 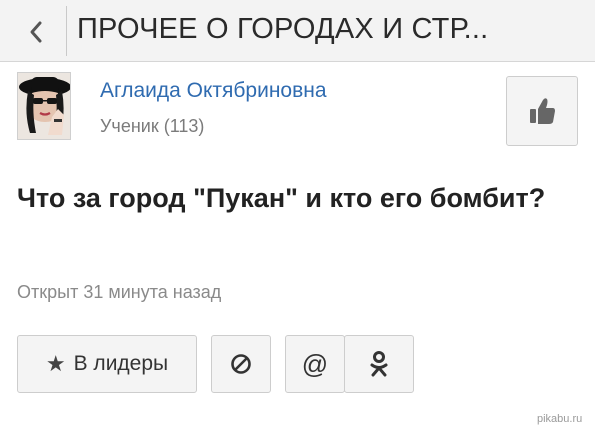 I want to click on star-icon: ★, so click(x=55, y=363).